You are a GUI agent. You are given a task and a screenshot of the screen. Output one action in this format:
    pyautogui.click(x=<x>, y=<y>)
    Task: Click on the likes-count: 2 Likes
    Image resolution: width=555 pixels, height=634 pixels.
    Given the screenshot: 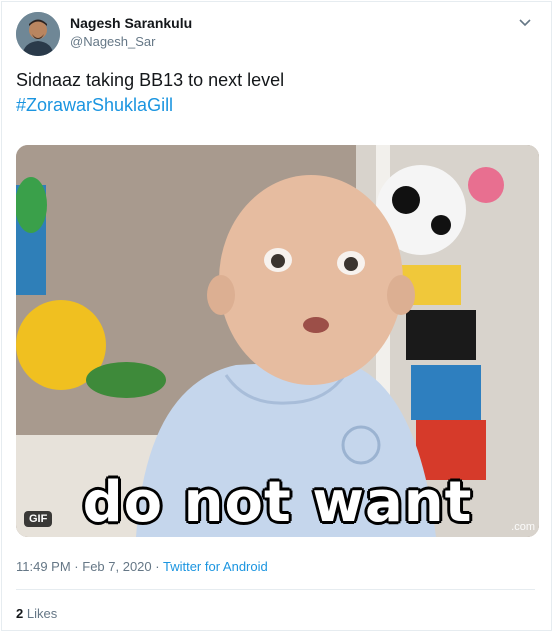 What is the action you would take?
    pyautogui.click(x=36, y=613)
    